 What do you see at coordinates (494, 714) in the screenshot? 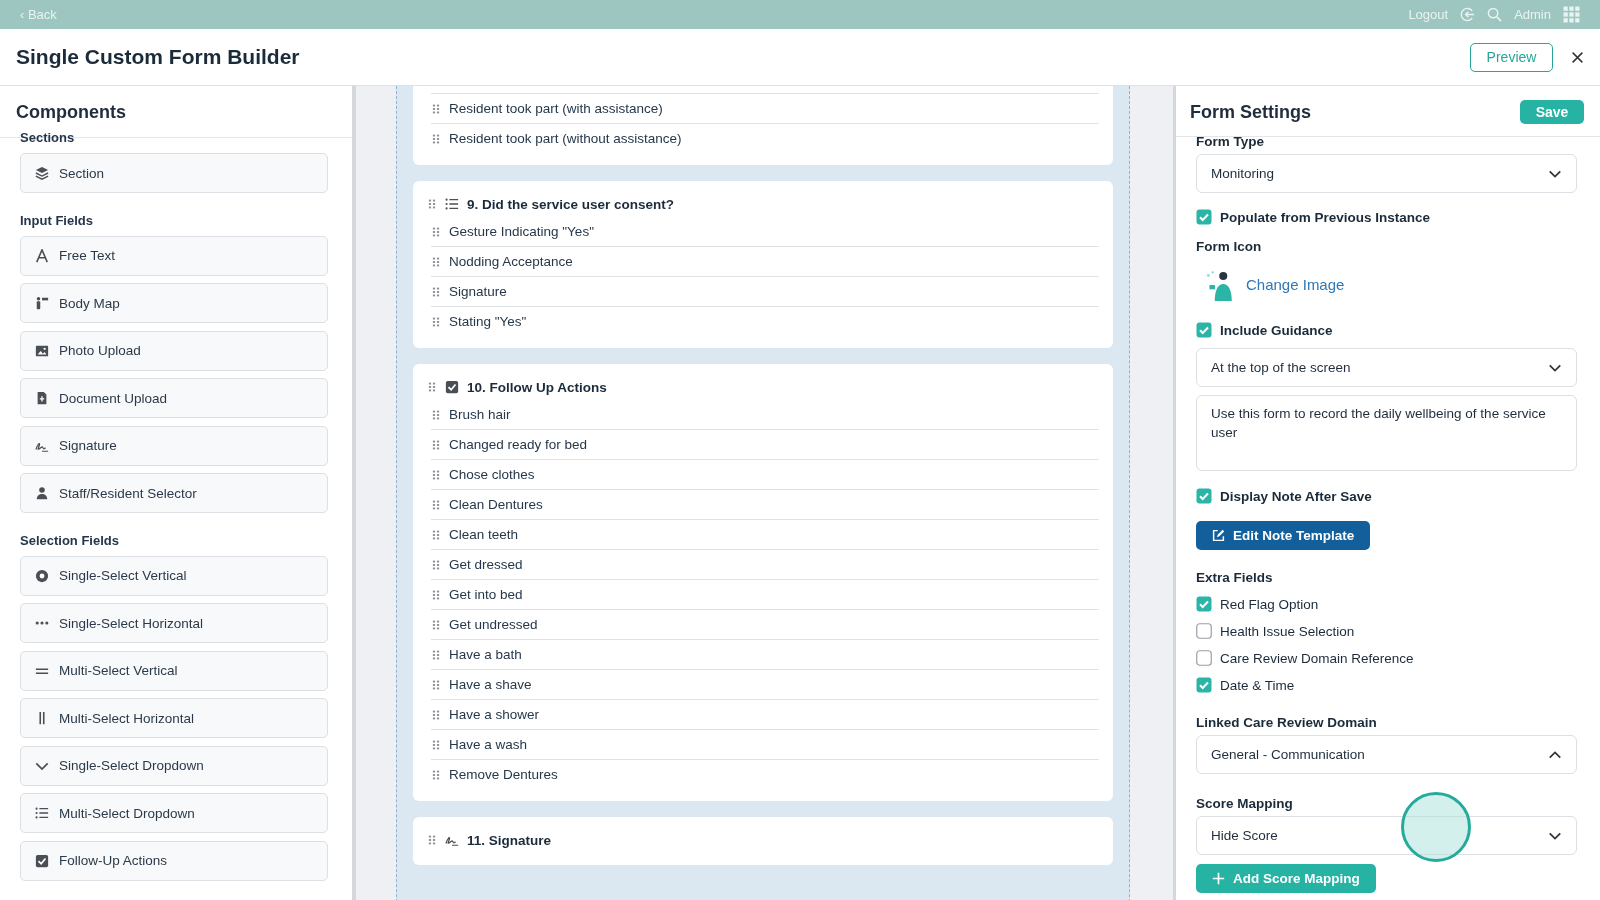
I see `option-label: Have a shower` at bounding box center [494, 714].